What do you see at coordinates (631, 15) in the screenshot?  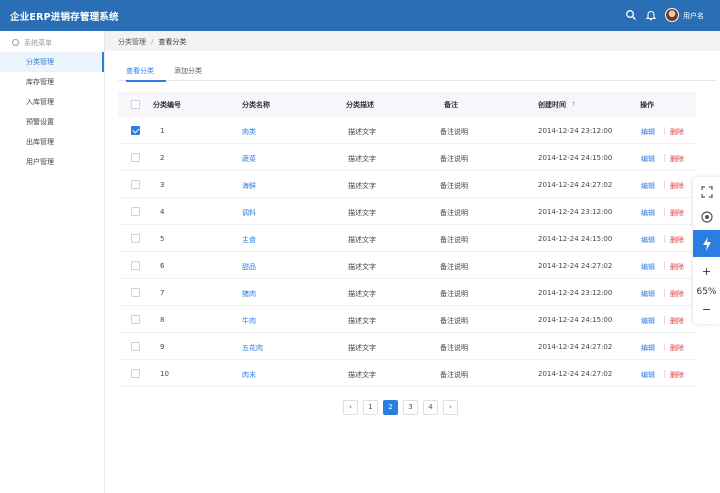 I see `search-icon` at bounding box center [631, 15].